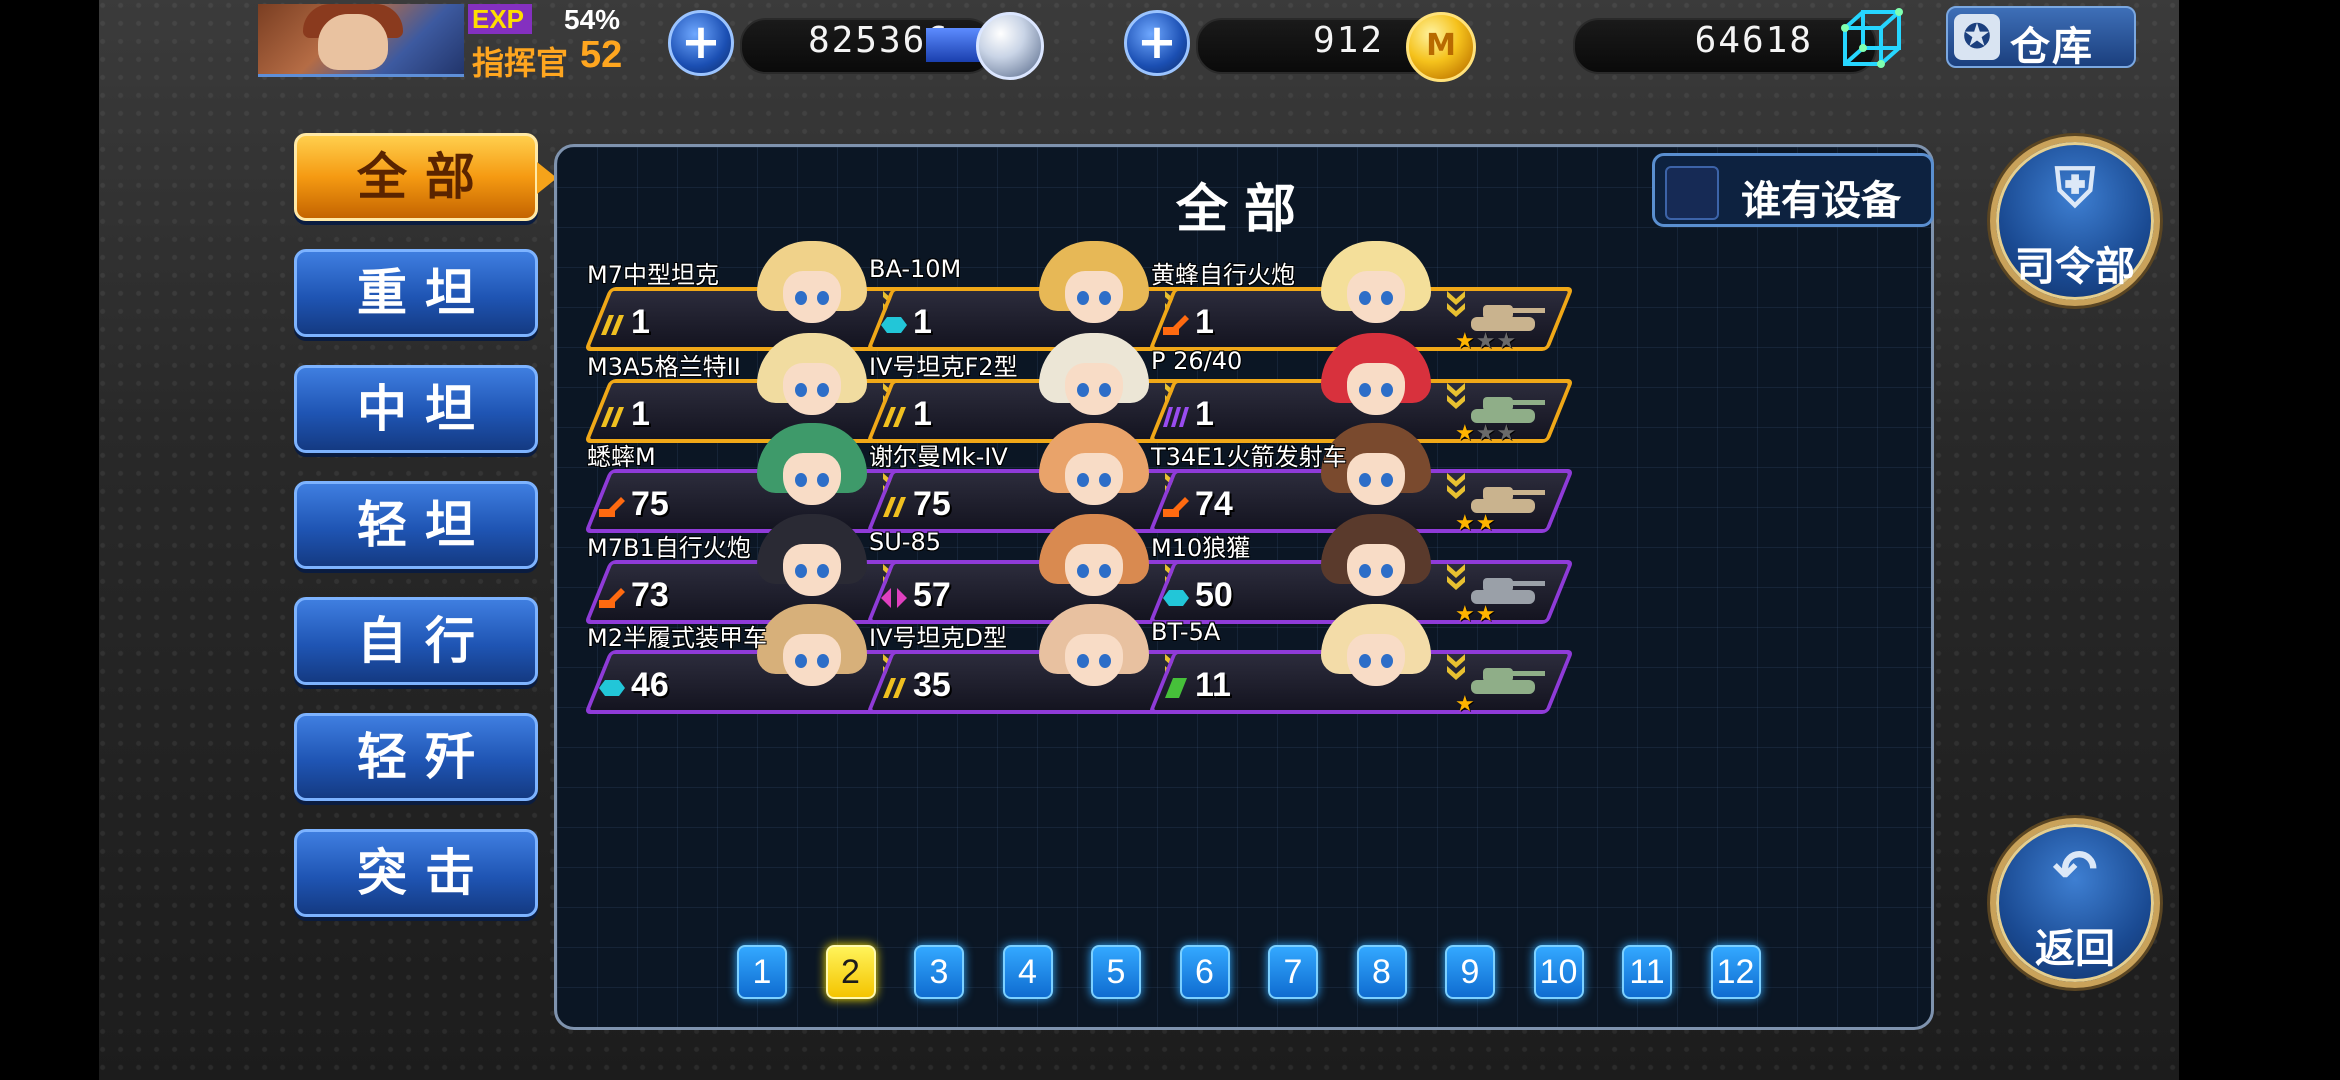  What do you see at coordinates (592, 19) in the screenshot?
I see `exp-percent: 54%` at bounding box center [592, 19].